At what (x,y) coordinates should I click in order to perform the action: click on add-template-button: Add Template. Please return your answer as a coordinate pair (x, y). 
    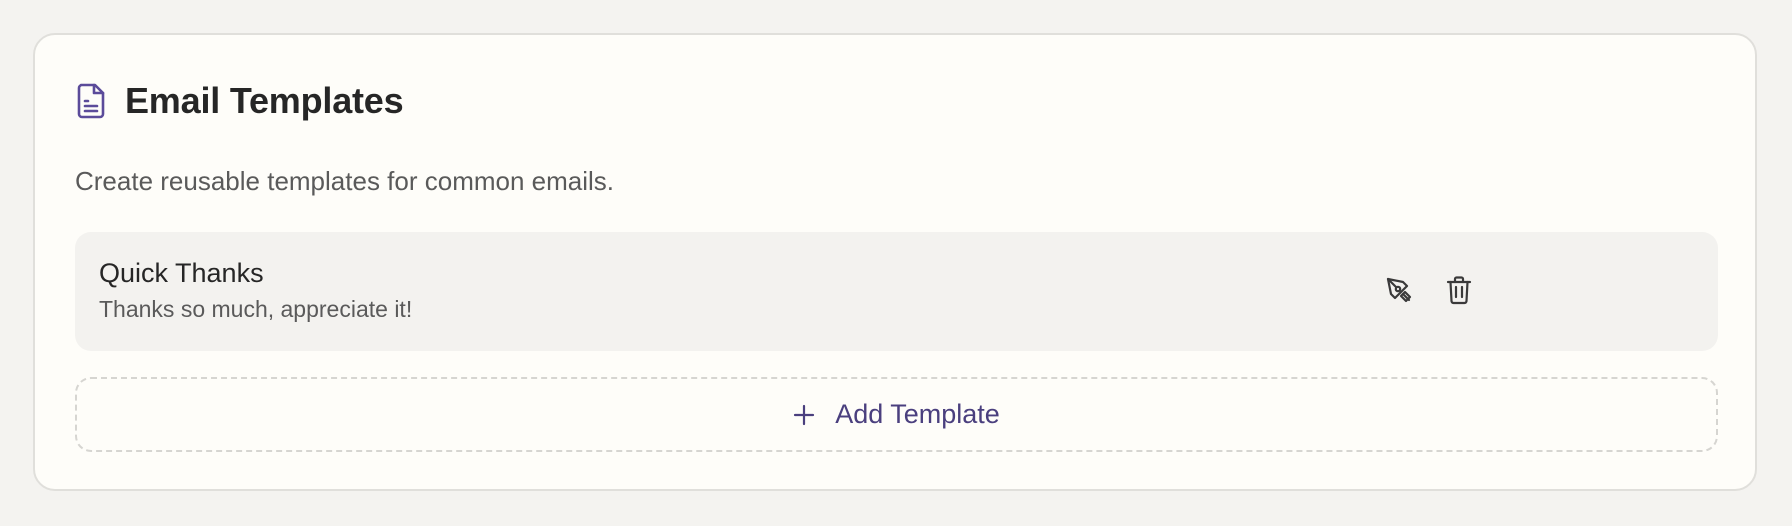
    Looking at the image, I should click on (896, 414).